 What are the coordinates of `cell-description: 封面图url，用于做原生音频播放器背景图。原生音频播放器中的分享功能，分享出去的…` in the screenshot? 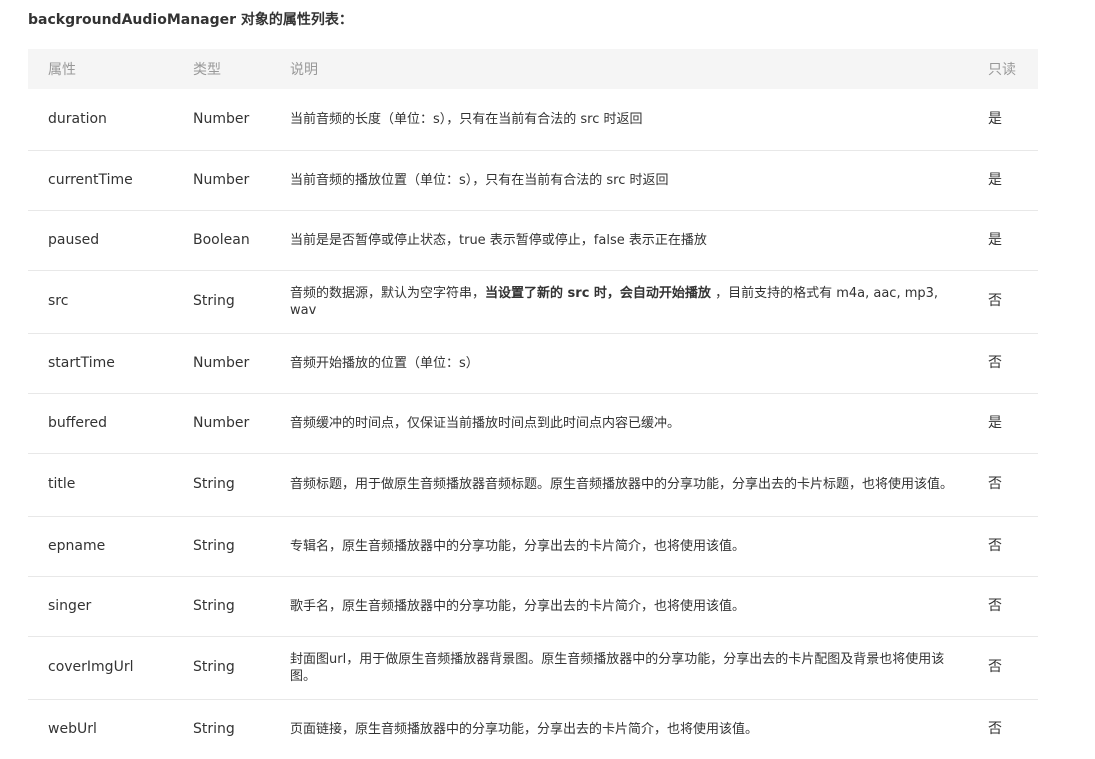 It's located at (639, 668).